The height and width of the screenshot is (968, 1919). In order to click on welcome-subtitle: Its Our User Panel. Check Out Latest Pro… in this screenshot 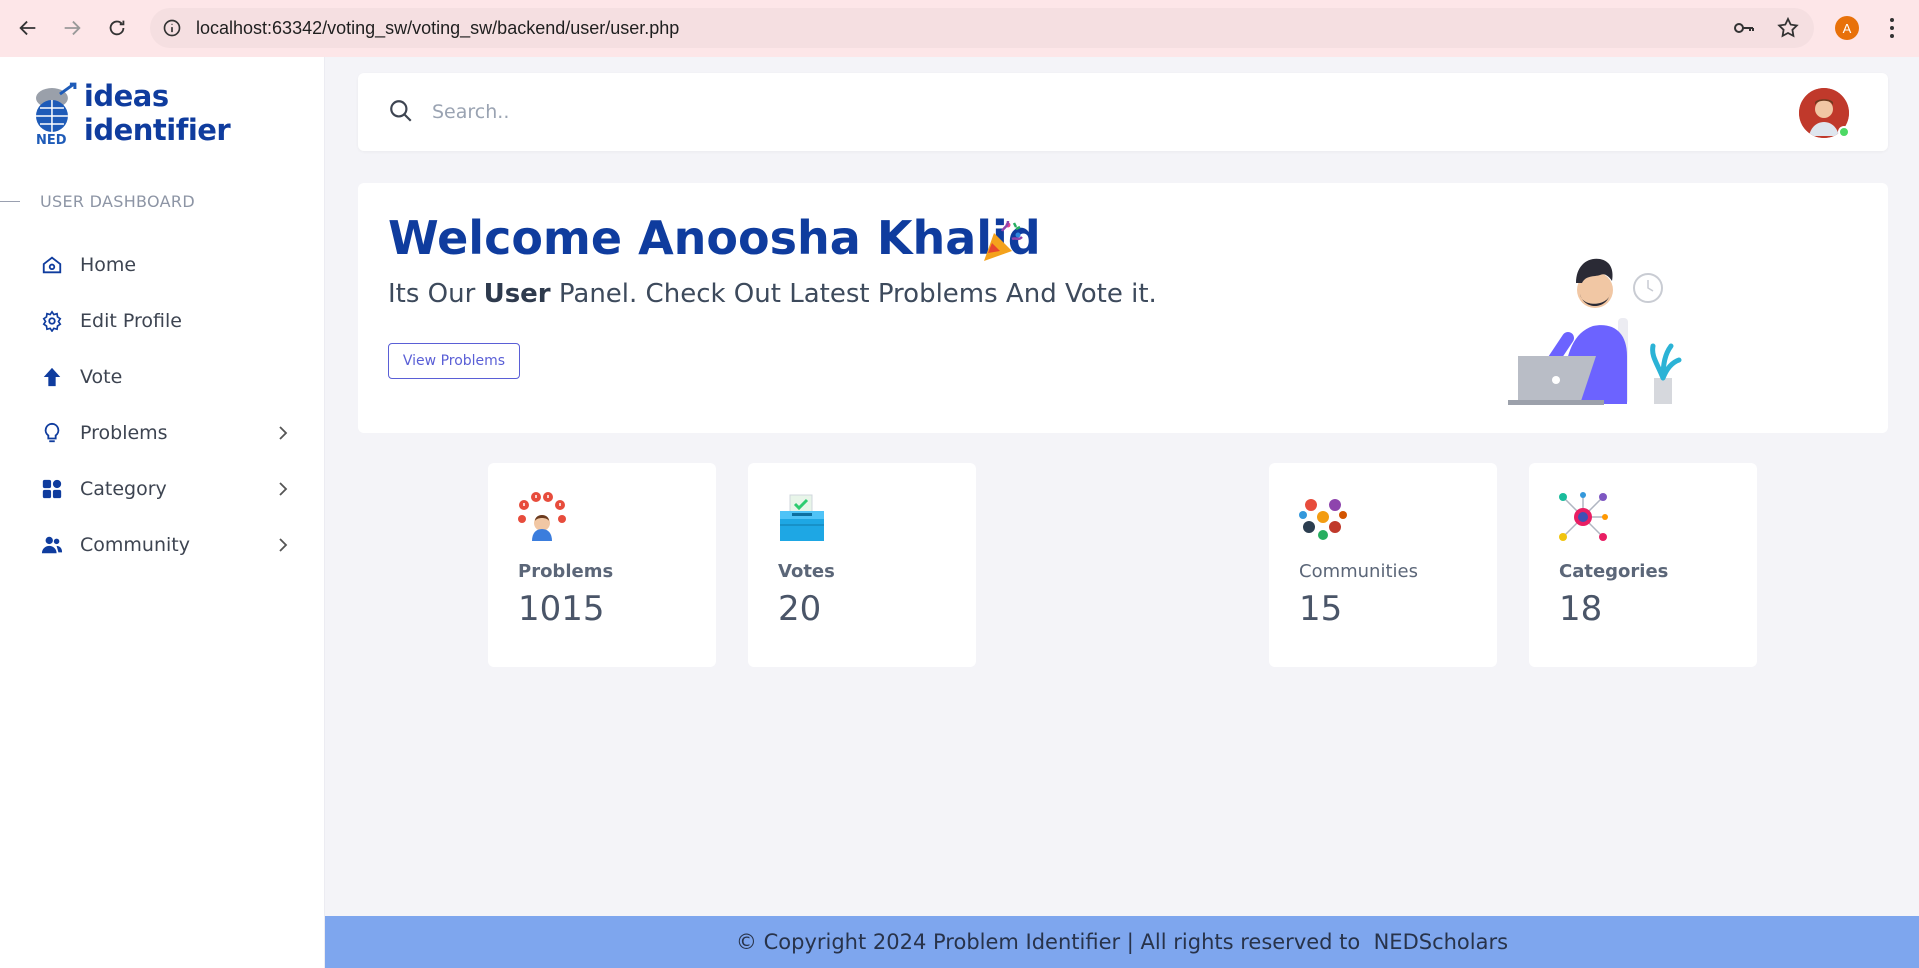, I will do `click(772, 294)`.